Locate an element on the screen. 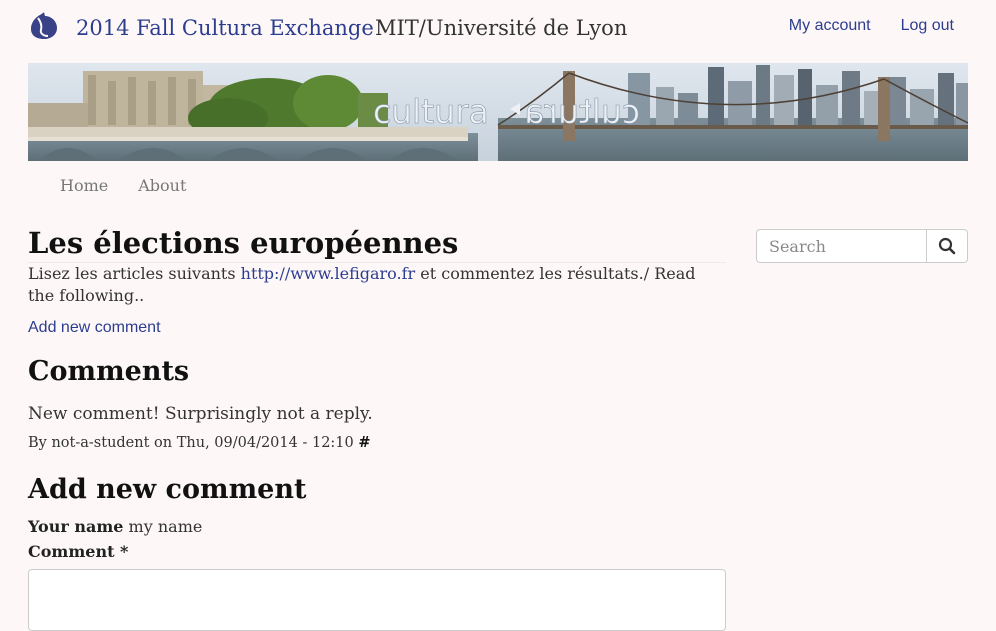 This screenshot has height=631, width=996. user-menu: My account Log out is located at coordinates (871, 26).